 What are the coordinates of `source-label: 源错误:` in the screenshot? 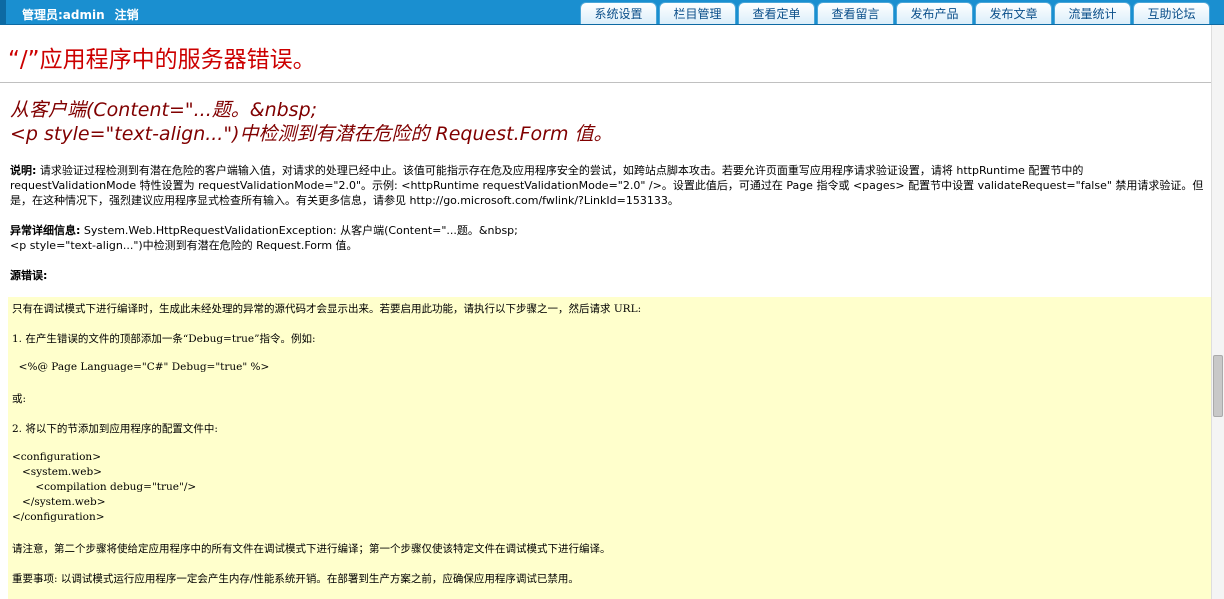 It's located at (29, 275).